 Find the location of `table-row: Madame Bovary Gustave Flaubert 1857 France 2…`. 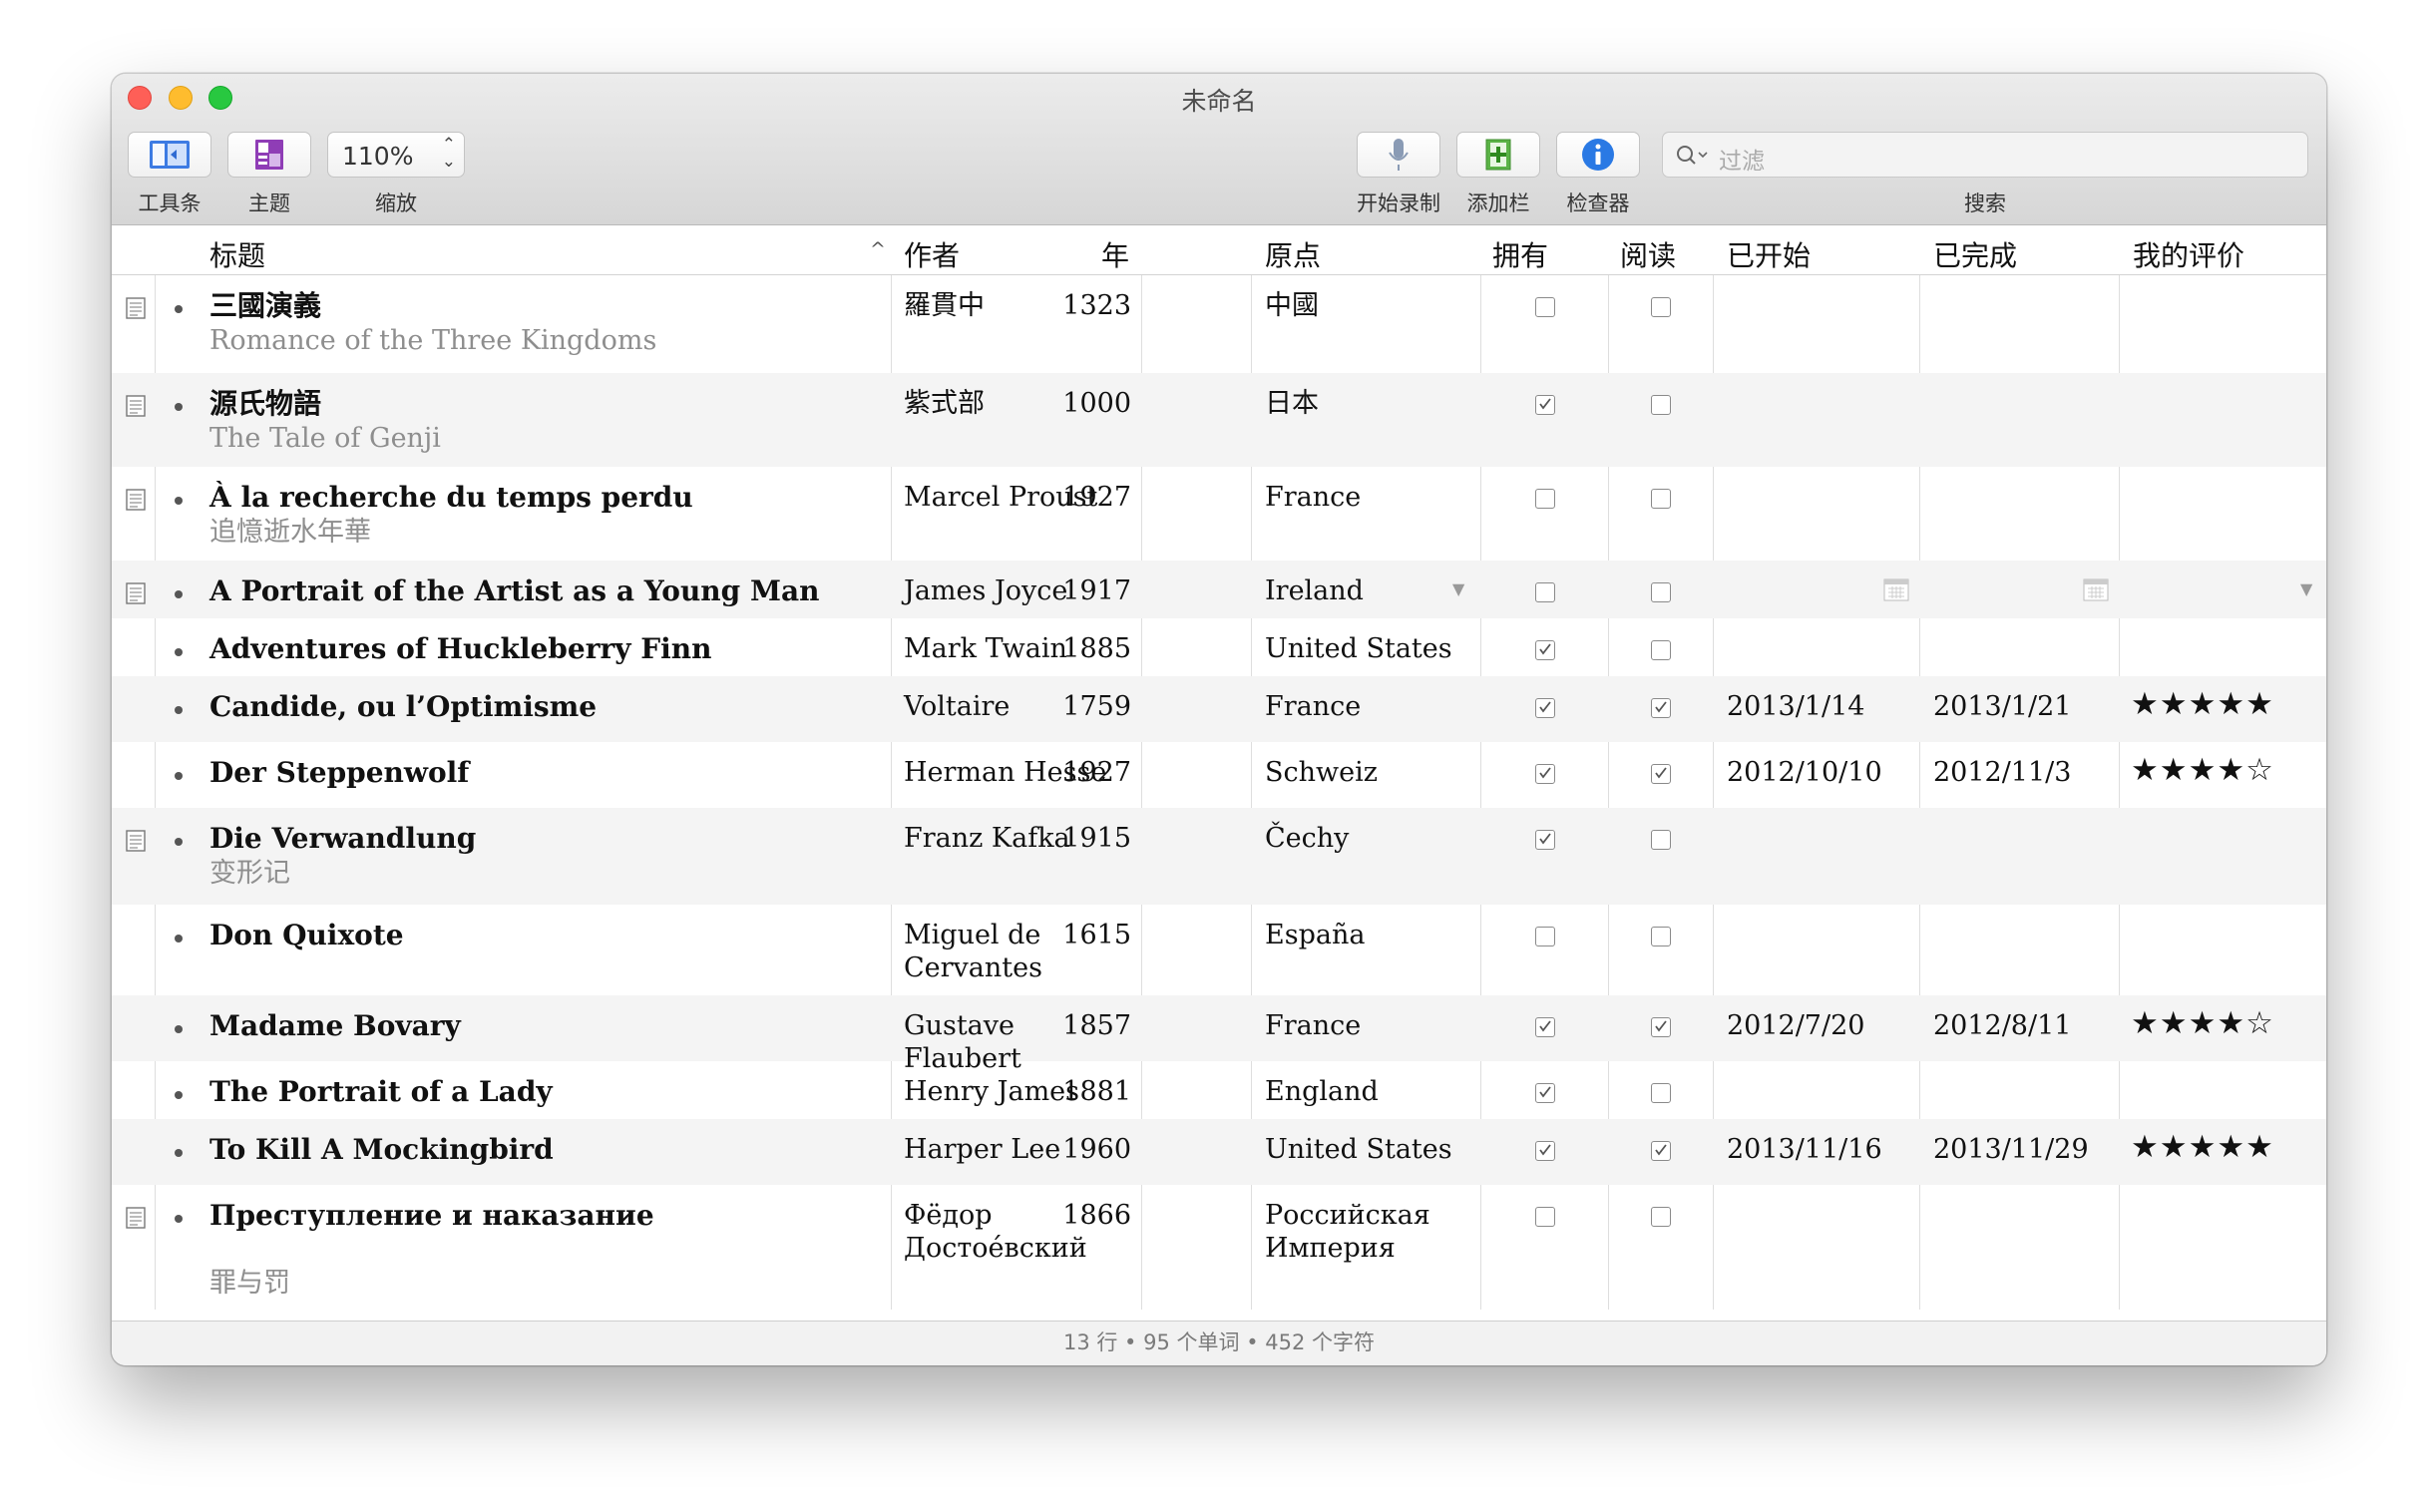

table-row: Madame Bovary Gustave Flaubert 1857 France 2… is located at coordinates (1219, 1034).